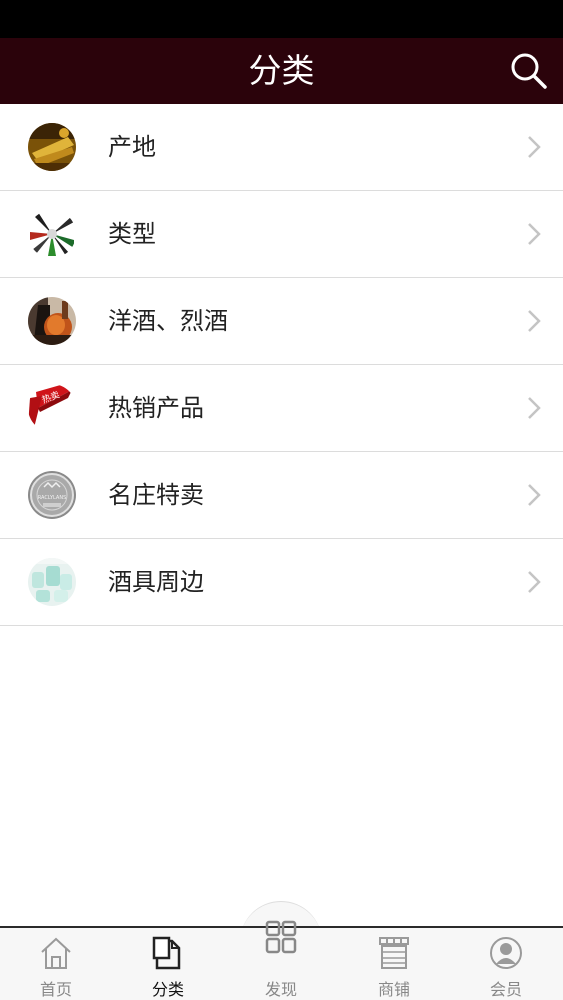  Describe the element at coordinates (167, 989) in the screenshot. I see `tab-label: 分类` at that location.